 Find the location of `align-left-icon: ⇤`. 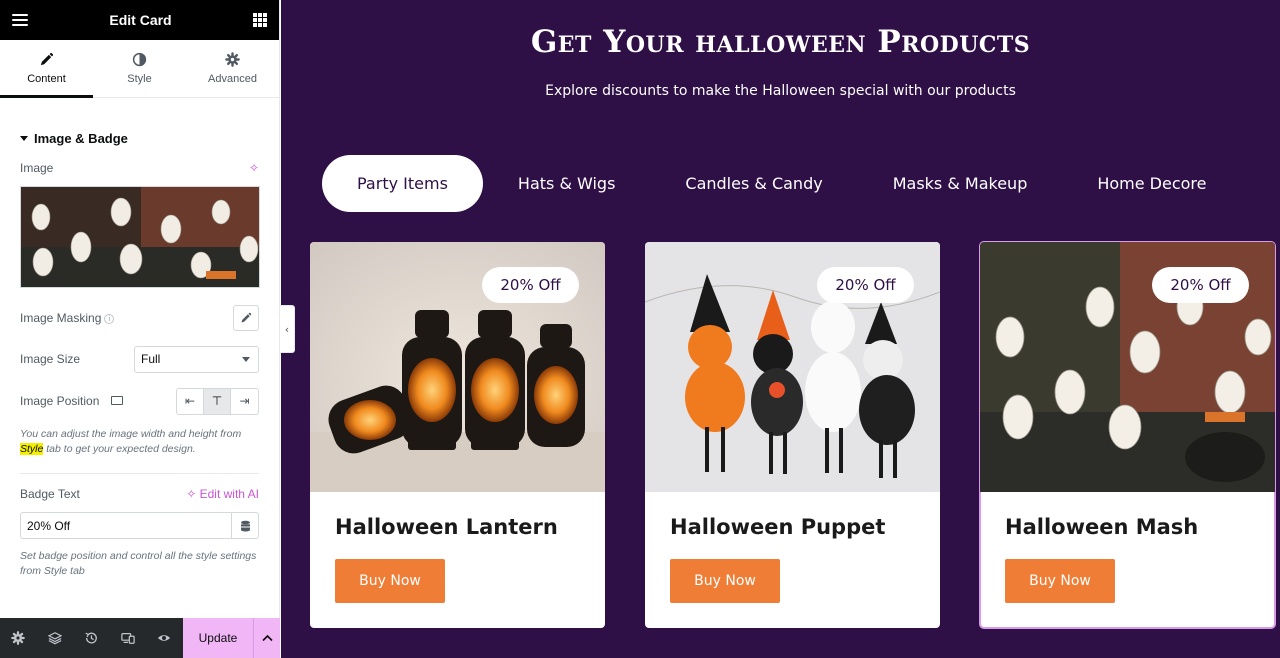

align-left-icon: ⇤ is located at coordinates (190, 401).